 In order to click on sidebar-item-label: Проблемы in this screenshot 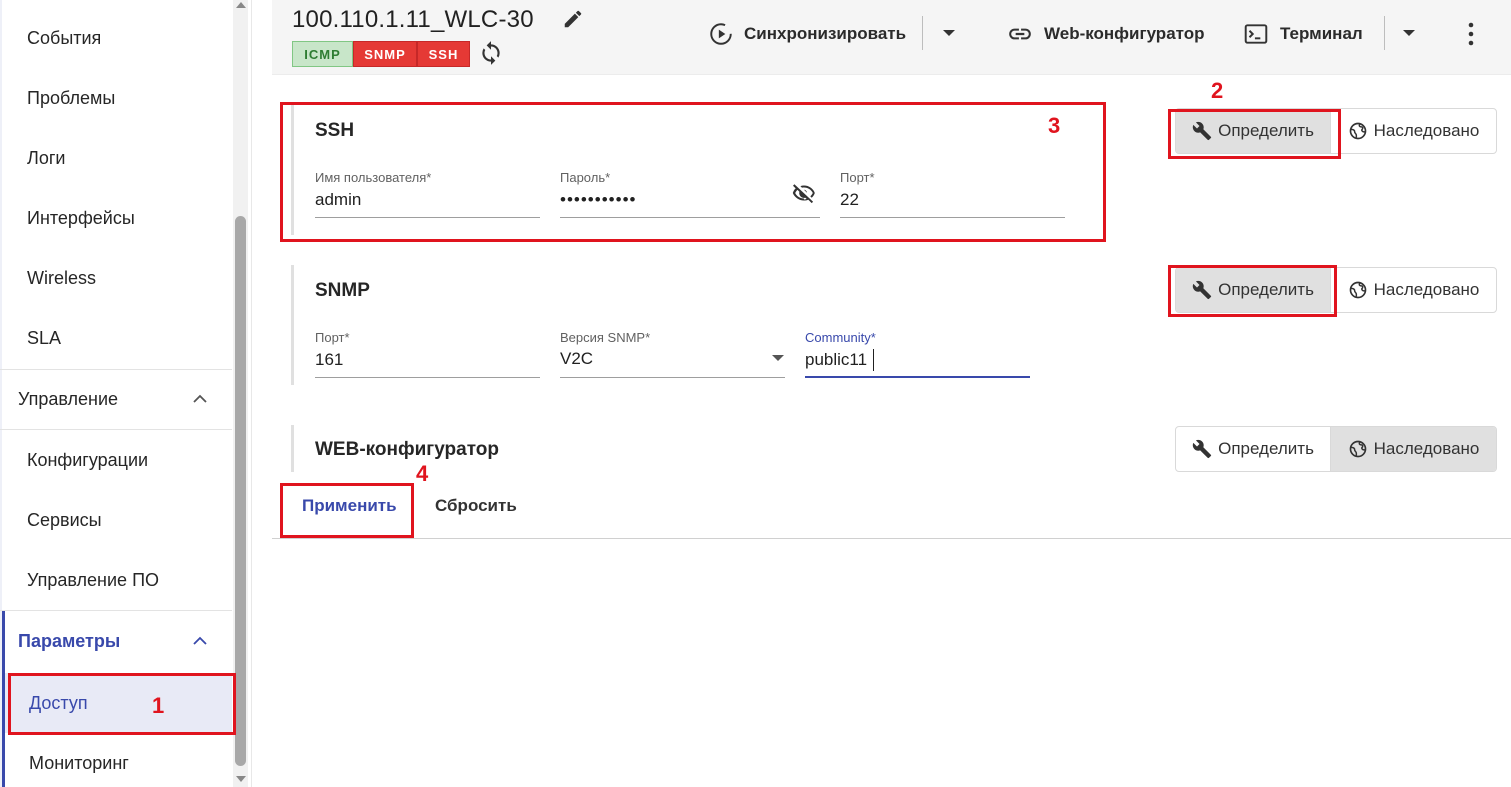, I will do `click(71, 97)`.